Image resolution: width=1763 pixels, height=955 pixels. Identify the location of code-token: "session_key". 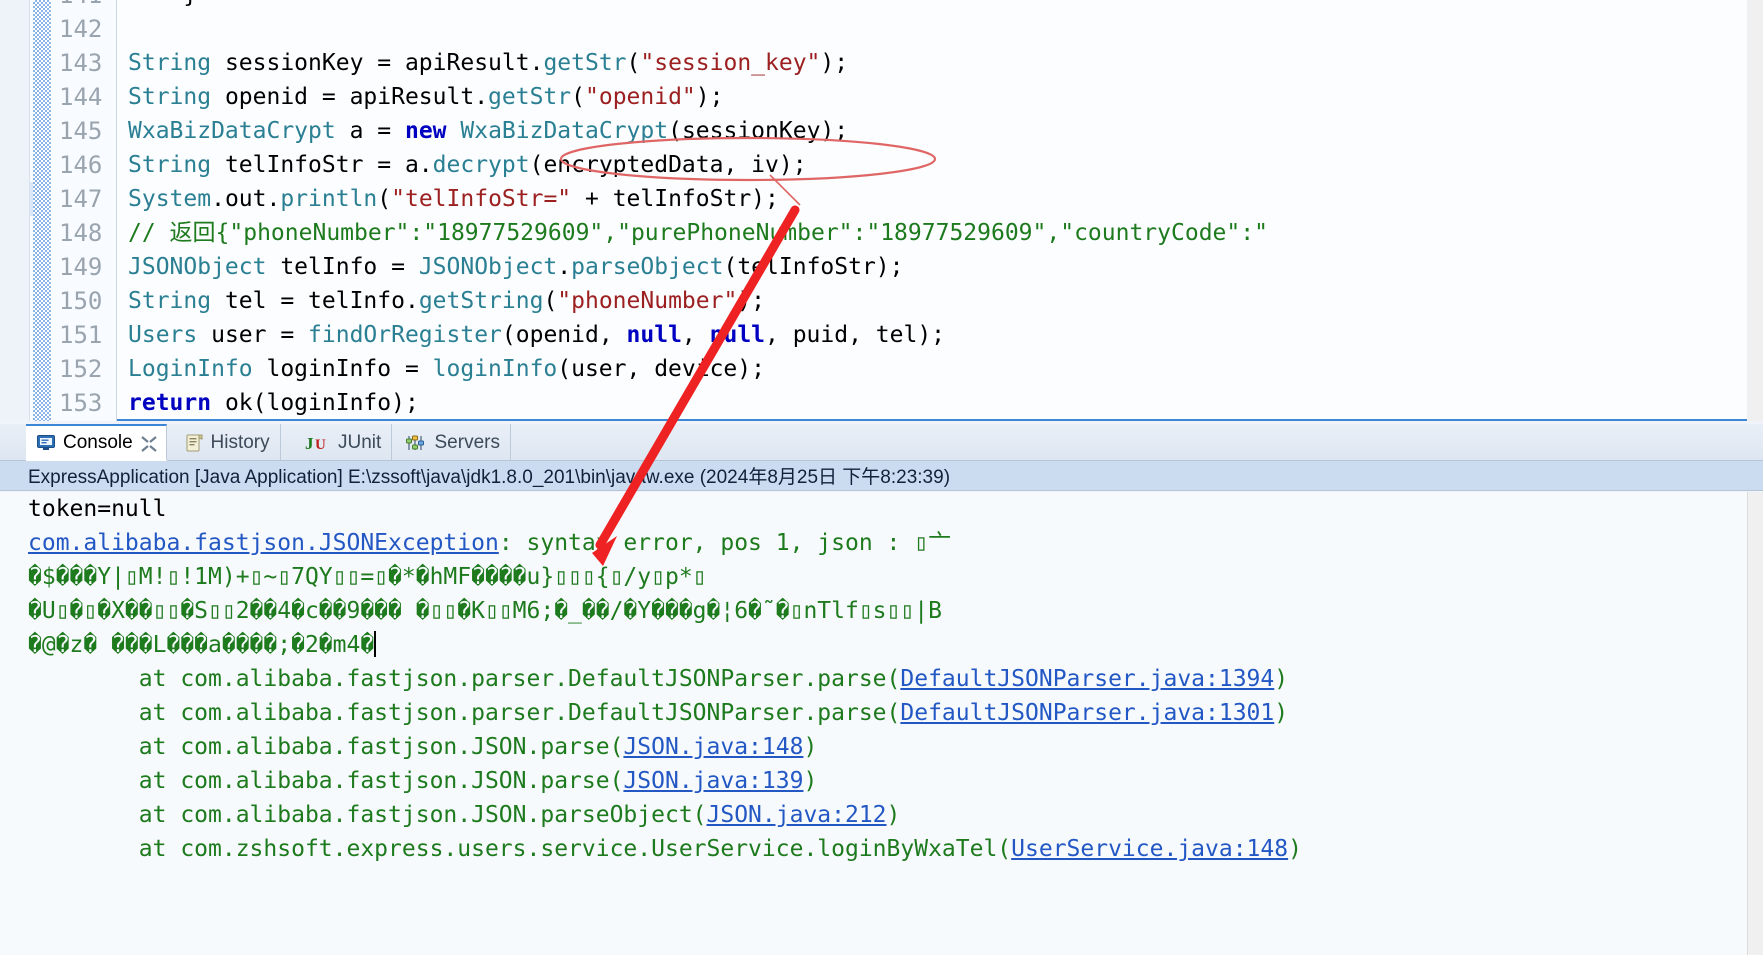
(730, 63).